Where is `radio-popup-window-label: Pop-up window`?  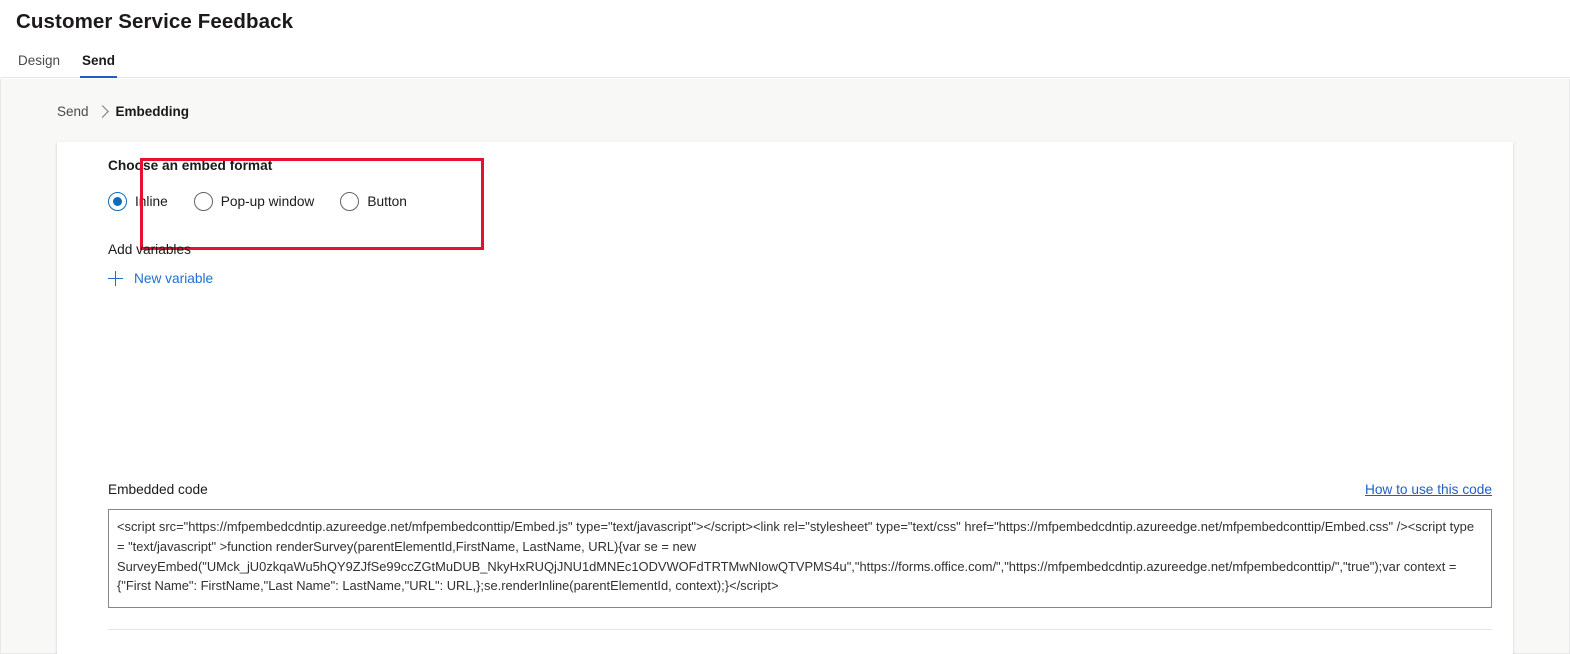
radio-popup-window-label: Pop-up window is located at coordinates (267, 201).